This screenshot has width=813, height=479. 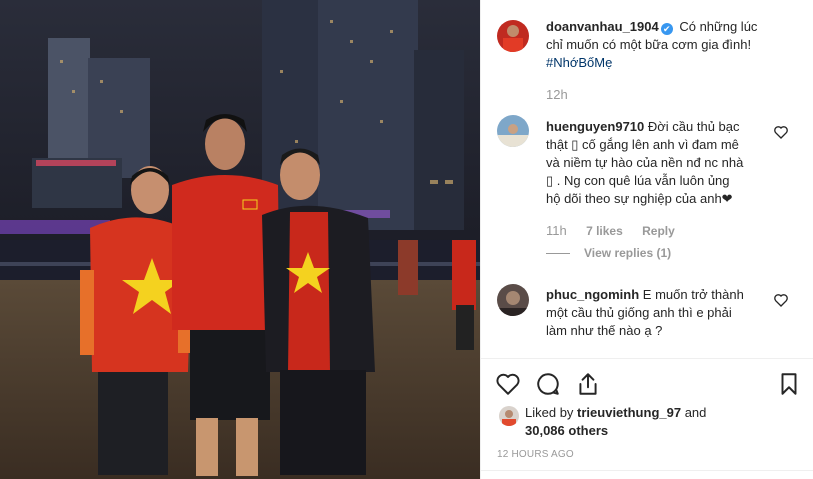 What do you see at coordinates (647, 358) in the screenshot?
I see `actions-divider` at bounding box center [647, 358].